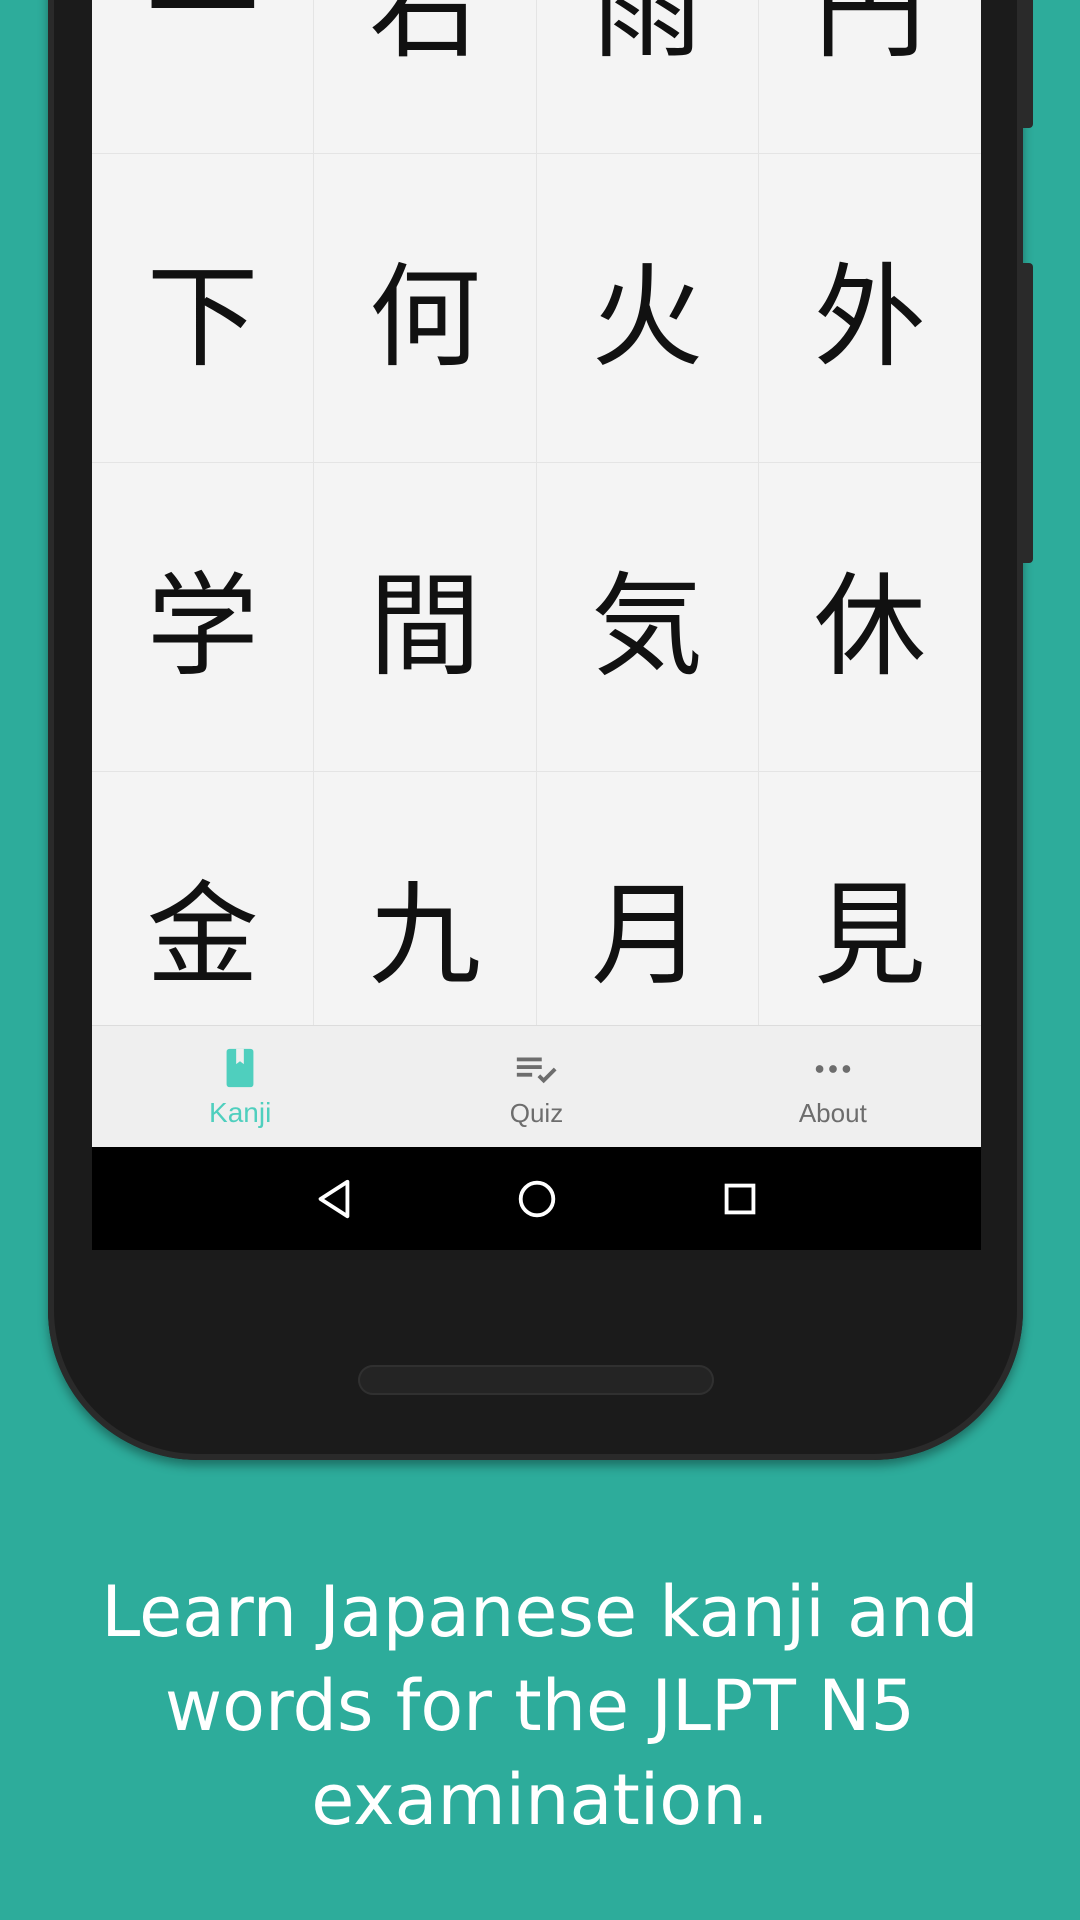 The image size is (1080, 1920). I want to click on nav-item-about: About, so click(833, 1087).